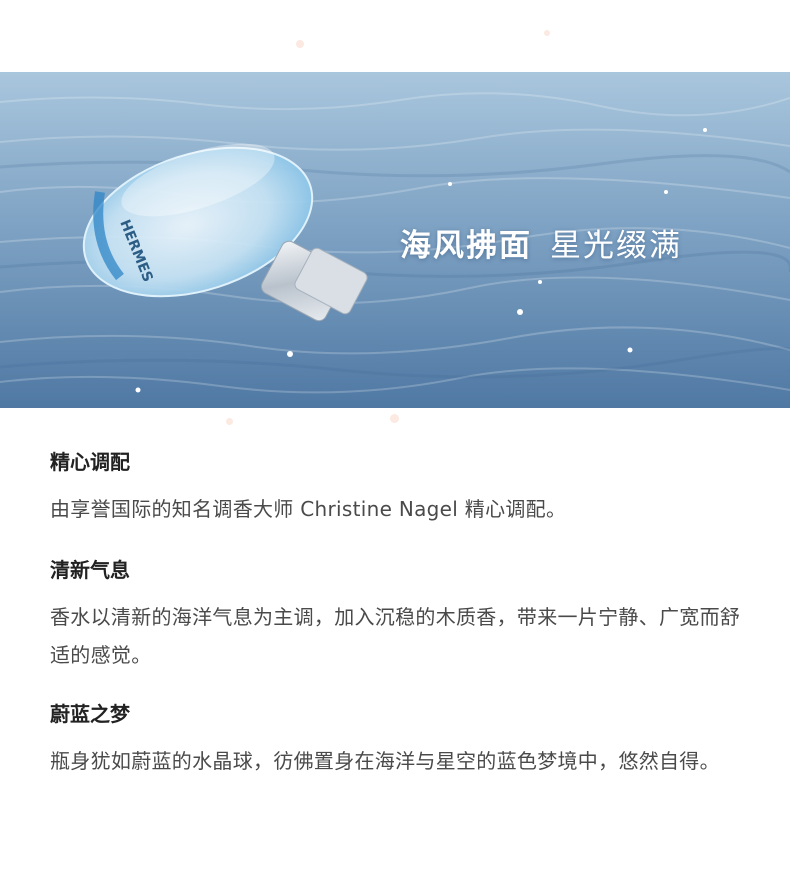 This screenshot has height=876, width=790. I want to click on section-heading: 精心调配, so click(90, 462).